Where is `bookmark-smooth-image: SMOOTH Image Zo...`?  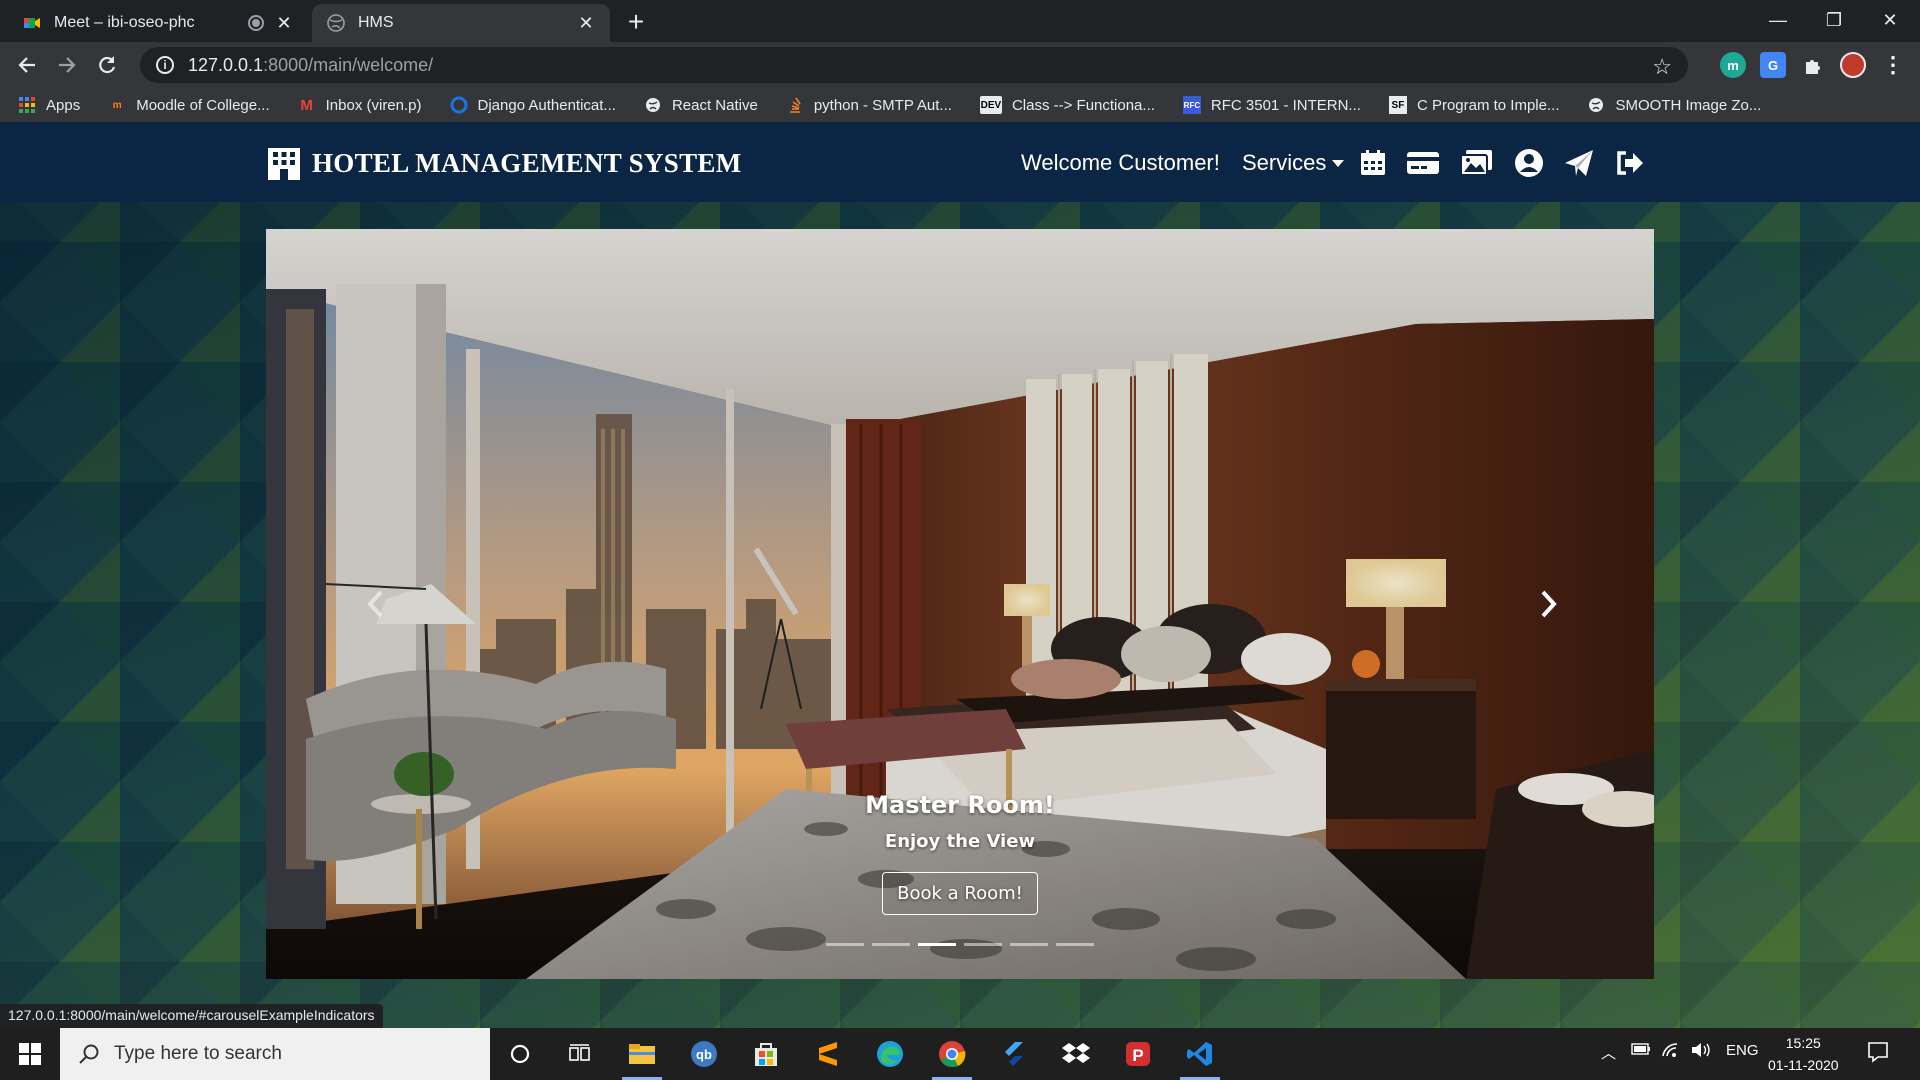
bookmark-smooth-image: SMOOTH Image Zo... is located at coordinates (1674, 105).